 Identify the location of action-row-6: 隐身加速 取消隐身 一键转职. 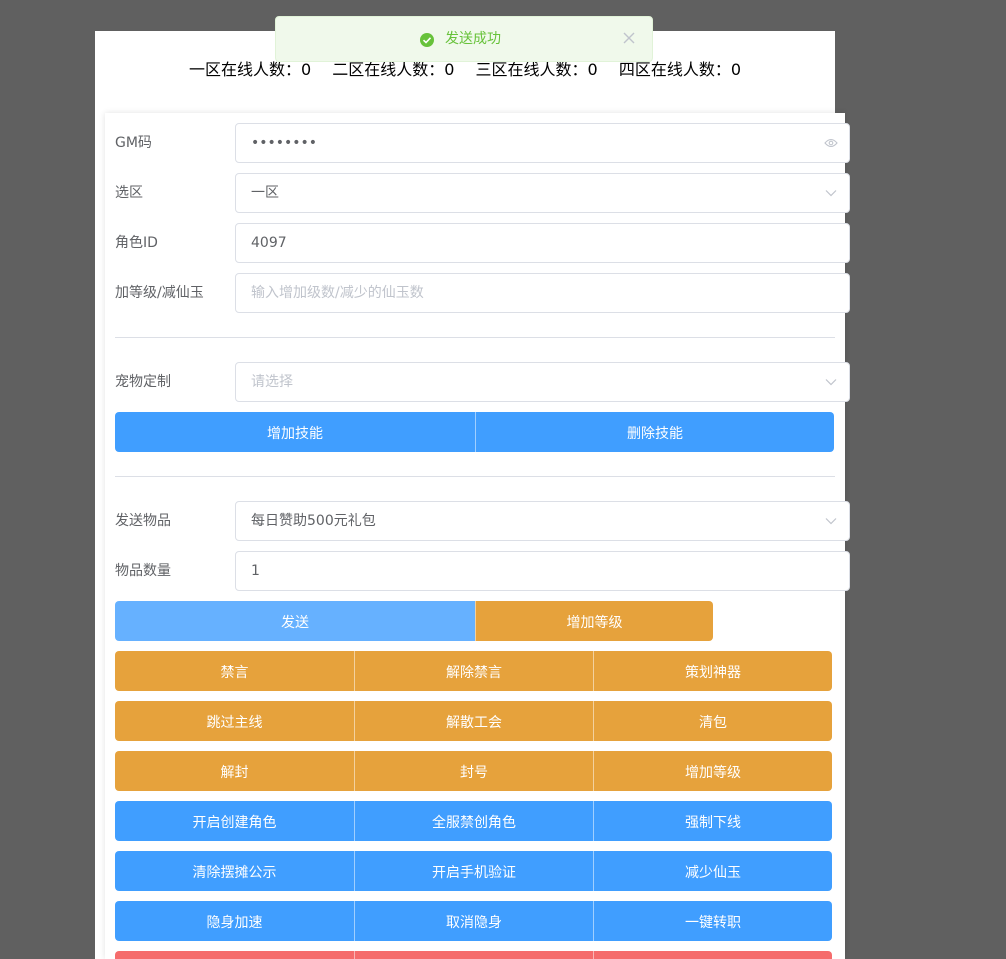
(473, 921).